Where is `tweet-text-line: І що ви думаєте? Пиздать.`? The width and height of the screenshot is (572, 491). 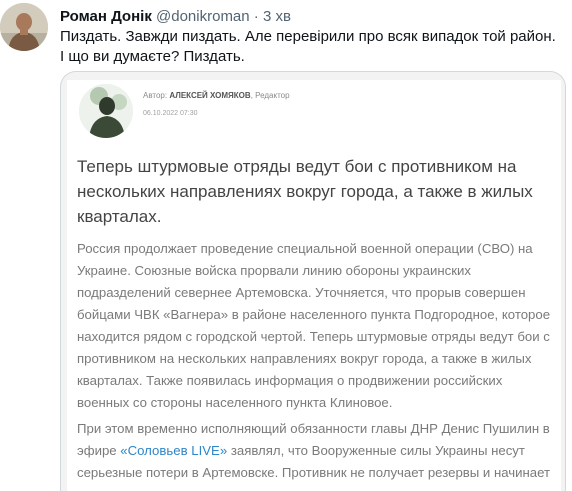 tweet-text-line: І що ви думаєте? Пиздать. is located at coordinates (152, 56).